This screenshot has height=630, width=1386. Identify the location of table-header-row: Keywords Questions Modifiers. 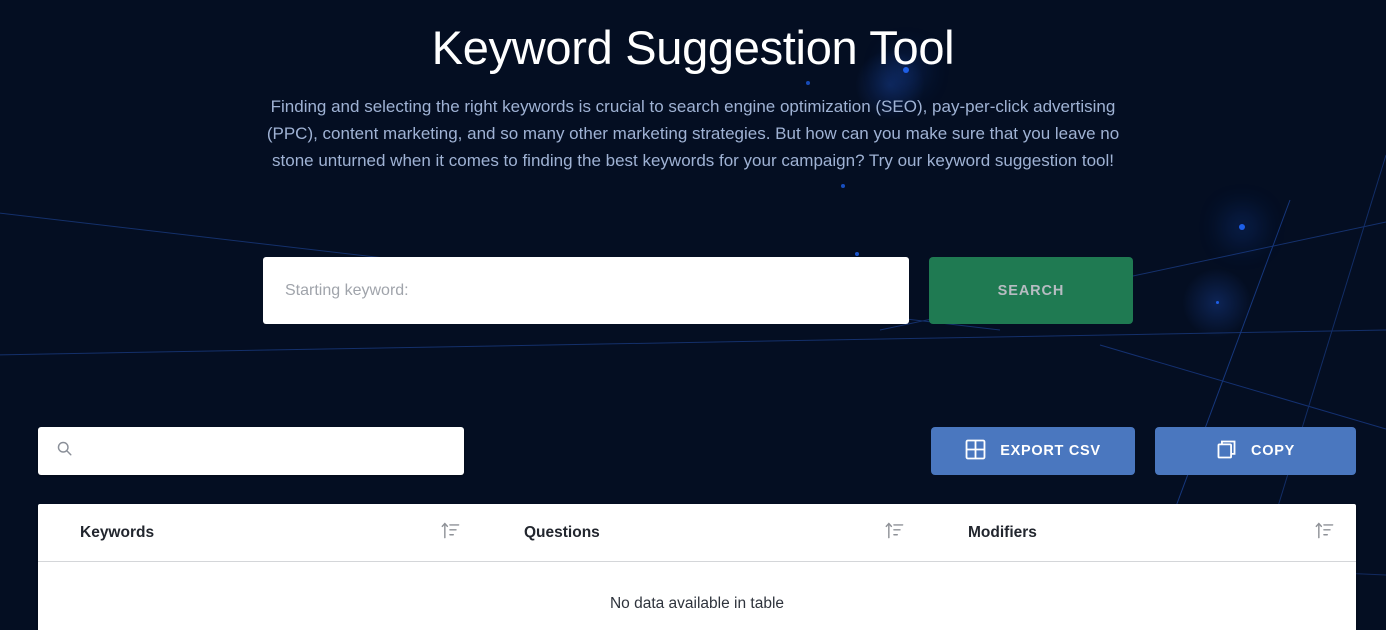
(697, 533).